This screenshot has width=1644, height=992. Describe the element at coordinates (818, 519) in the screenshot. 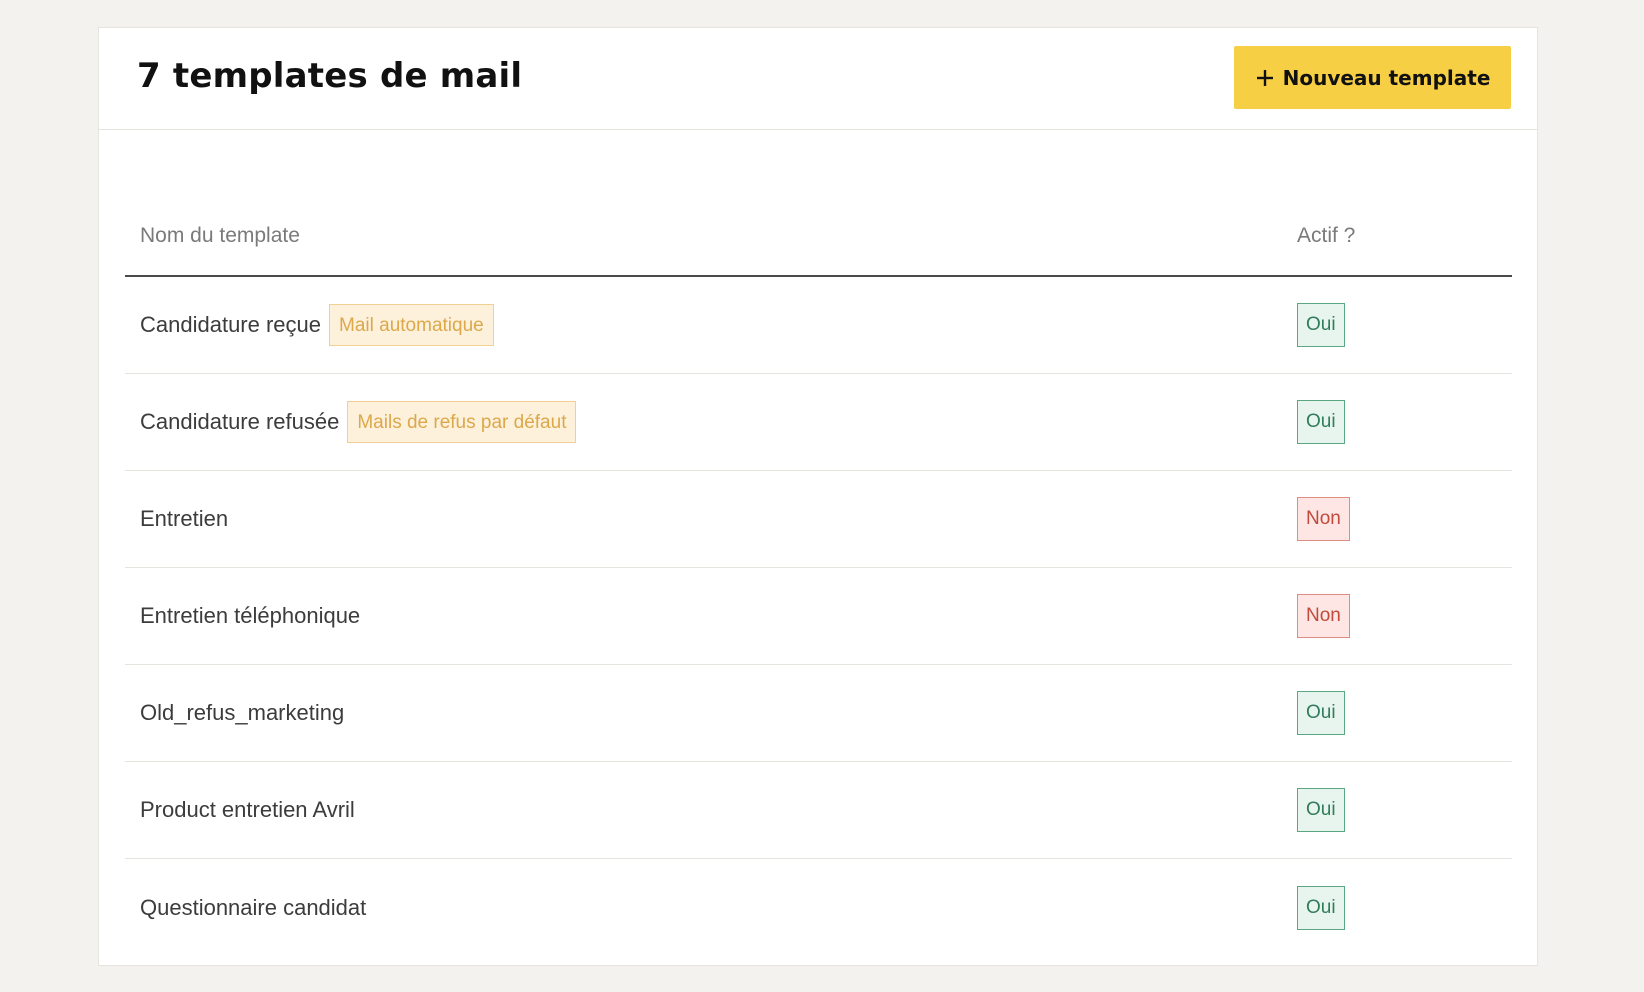

I see `table-row: Entretien Non` at that location.